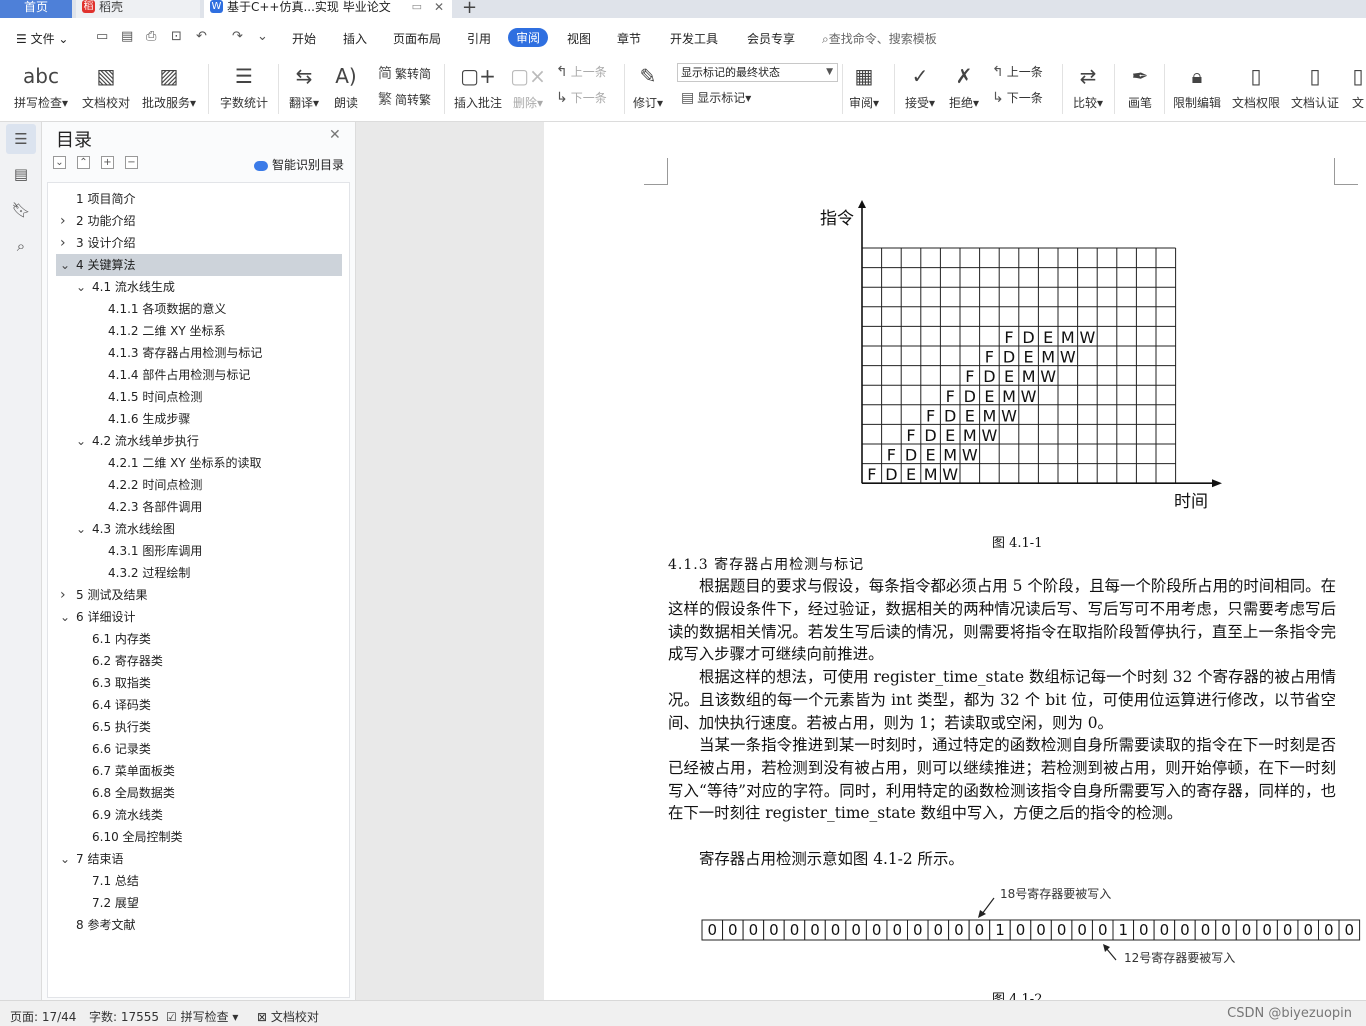  What do you see at coordinates (198, 837) in the screenshot?
I see `toc-item: 6.10 全局控制类` at bounding box center [198, 837].